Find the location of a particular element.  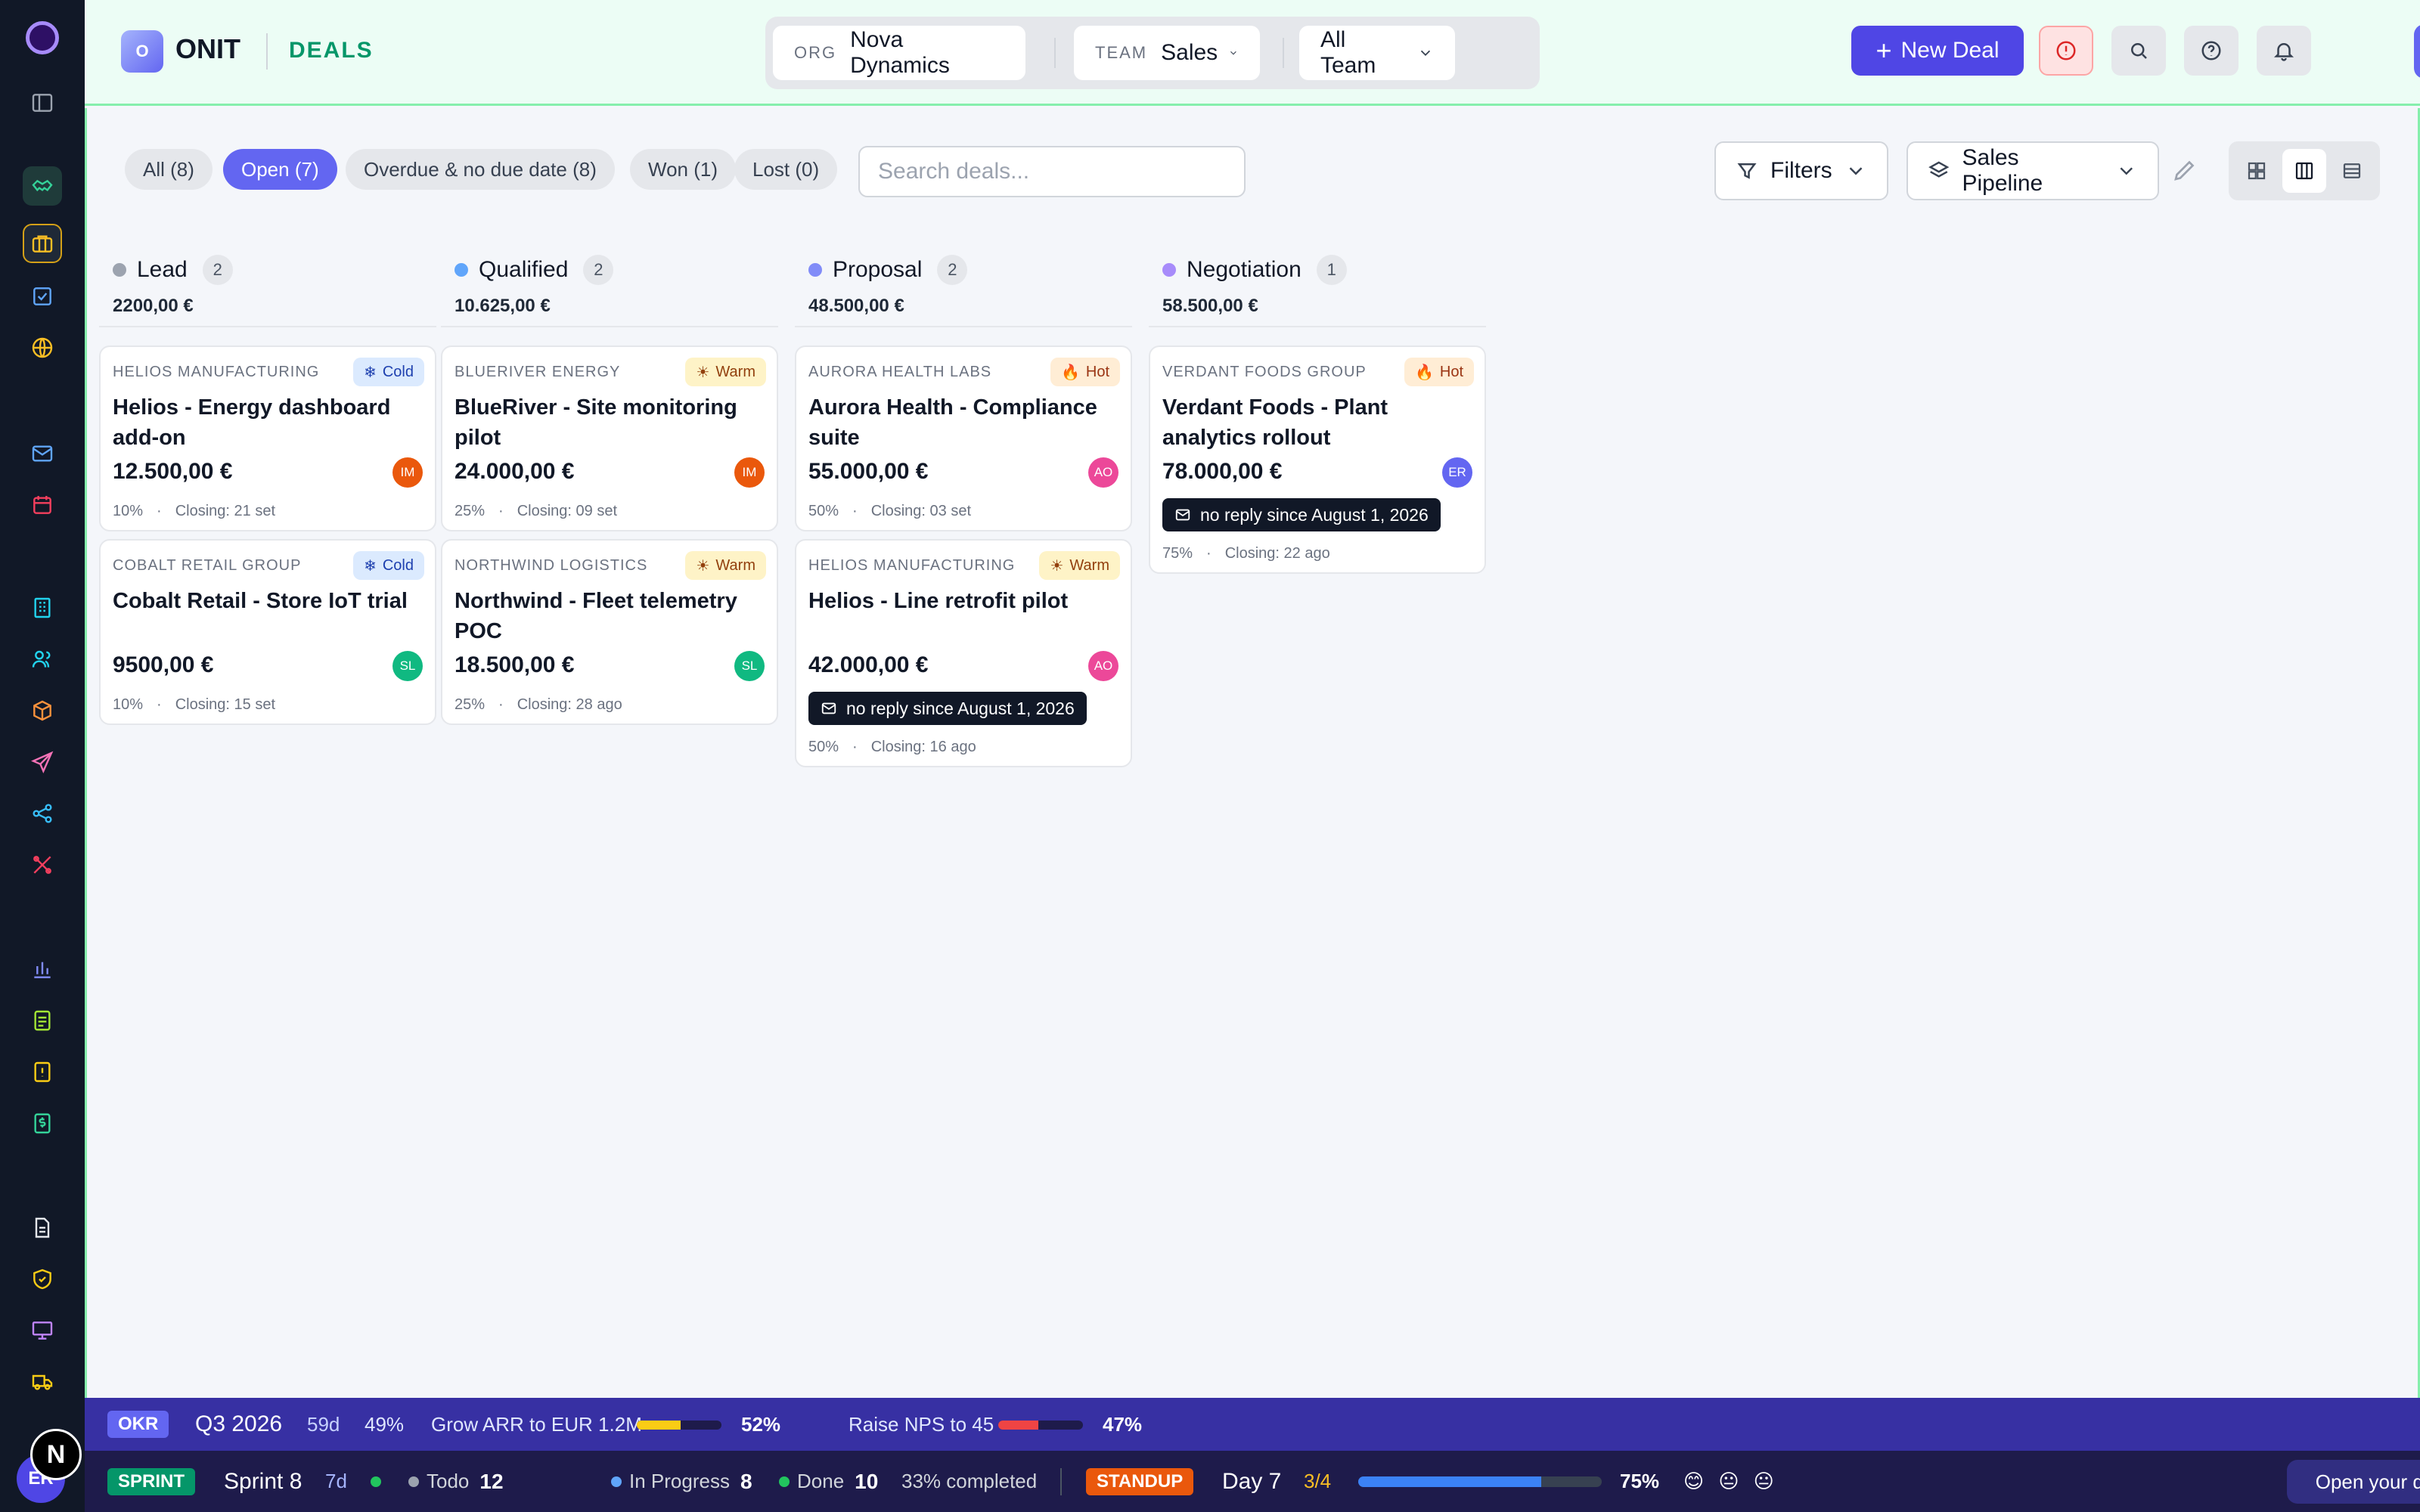

spreadsheet-icon is located at coordinates (42, 1021).